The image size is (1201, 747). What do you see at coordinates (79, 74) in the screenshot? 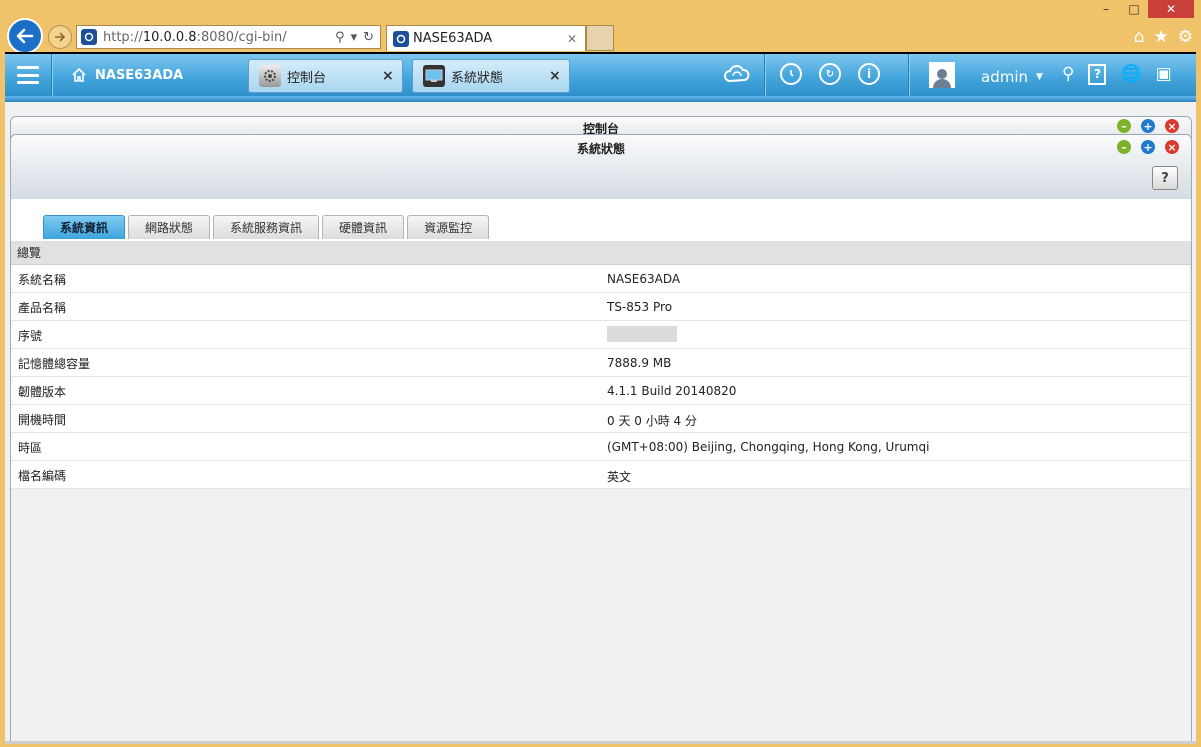
I see `home-icon` at bounding box center [79, 74].